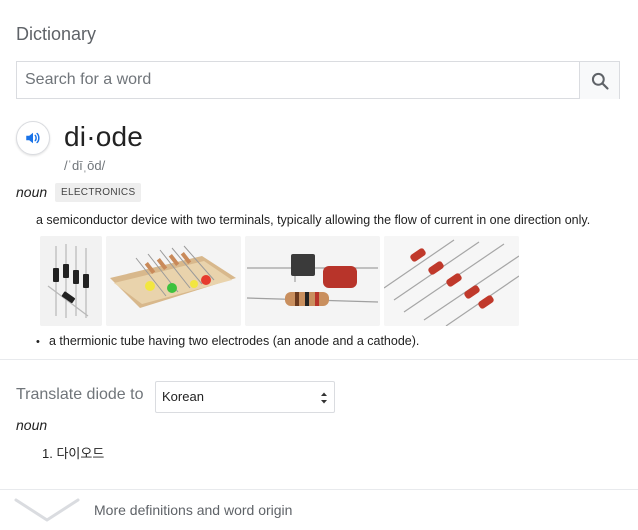  Describe the element at coordinates (104, 136) in the screenshot. I see `headword: di·ode` at that location.